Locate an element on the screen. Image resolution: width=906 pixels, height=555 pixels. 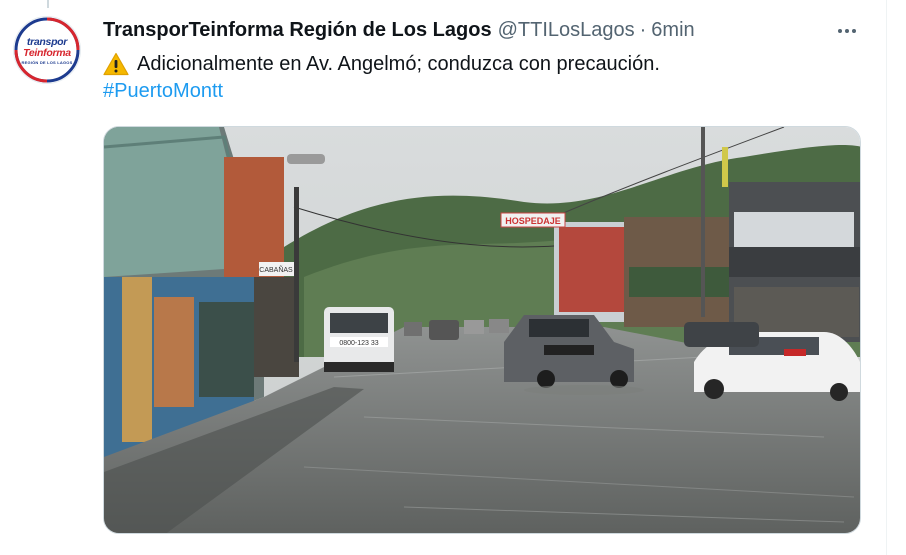
tweet-timestamp: 6min is located at coordinates (672, 30).